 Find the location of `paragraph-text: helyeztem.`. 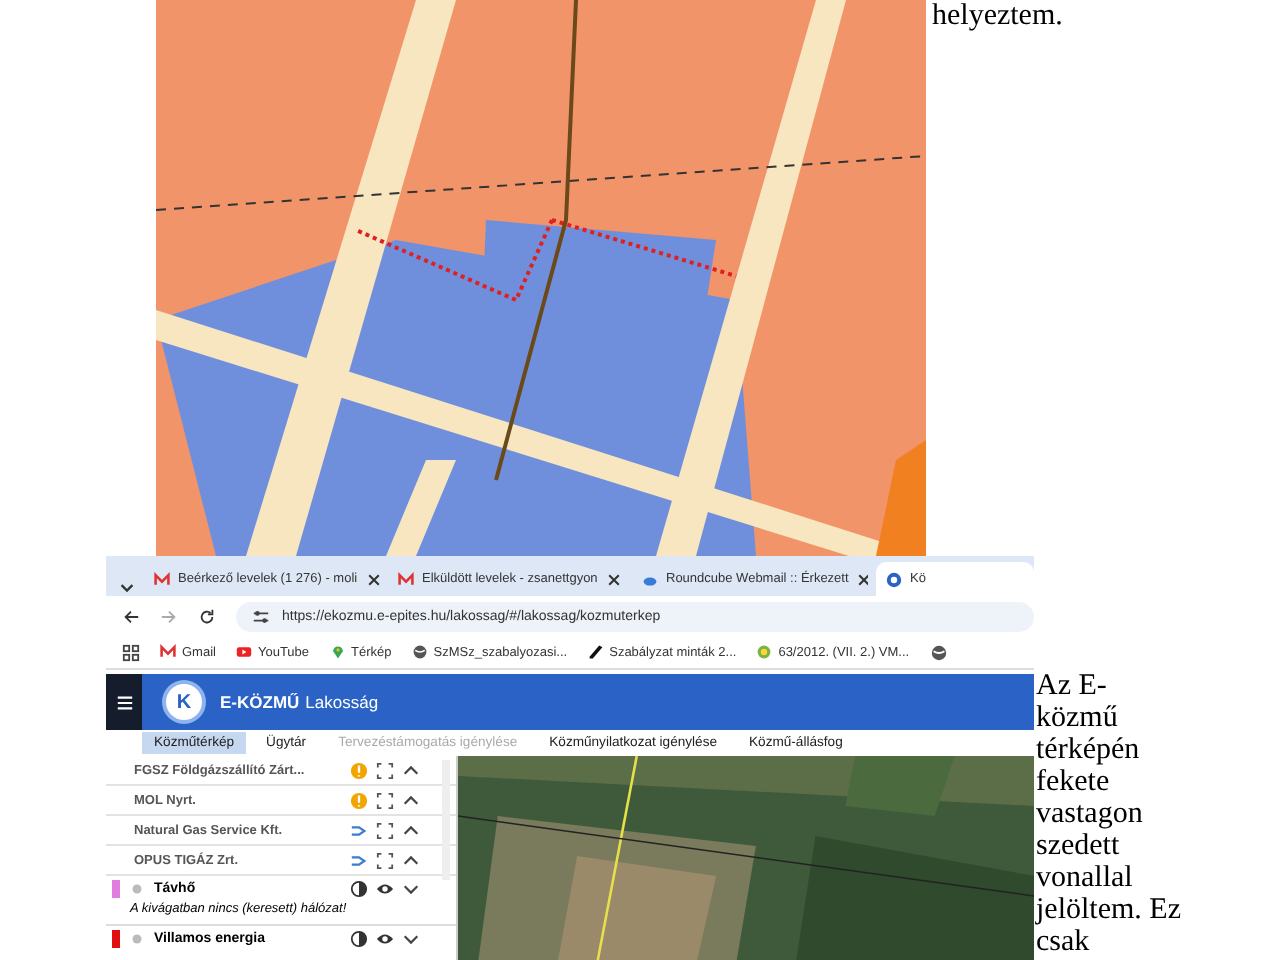

paragraph-text: helyeztem. is located at coordinates (996, 18).